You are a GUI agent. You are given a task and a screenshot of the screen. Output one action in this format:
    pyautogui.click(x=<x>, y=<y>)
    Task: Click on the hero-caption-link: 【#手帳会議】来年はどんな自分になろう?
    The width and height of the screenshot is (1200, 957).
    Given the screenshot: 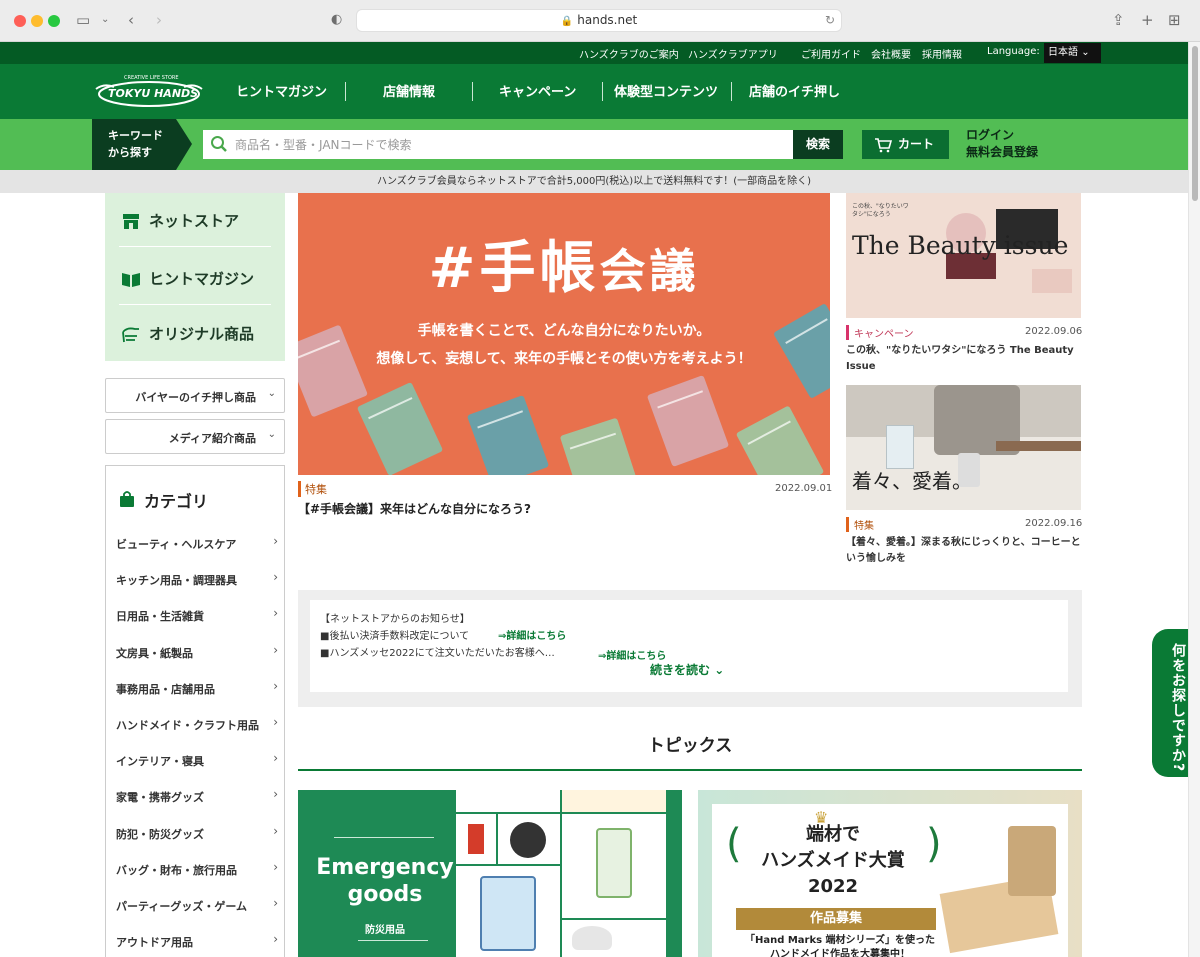 What is the action you would take?
    pyautogui.click(x=414, y=508)
    